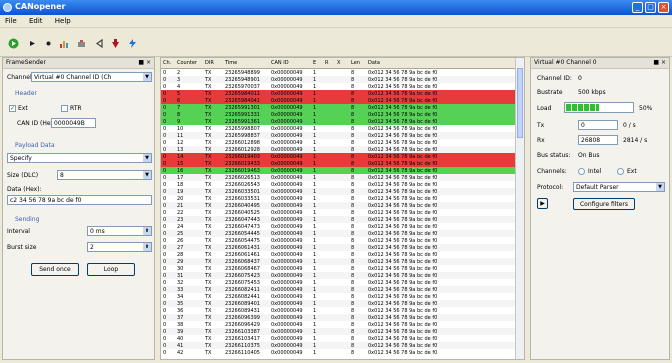 The width and height of the screenshot is (672, 363). What do you see at coordinates (544, 108) in the screenshot?
I see `load-label: Load` at bounding box center [544, 108].